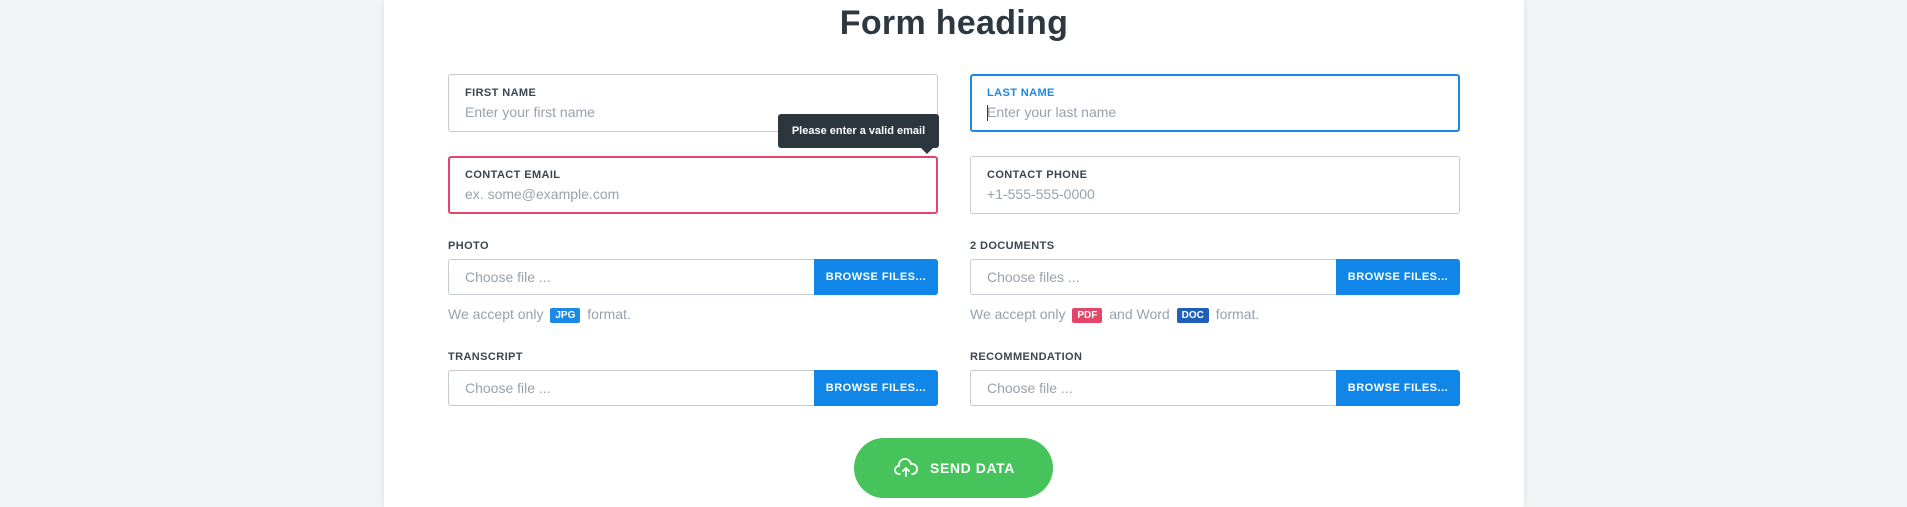 This screenshot has height=507, width=1907. What do you see at coordinates (1192, 315) in the screenshot?
I see `doc-badge: DOC` at bounding box center [1192, 315].